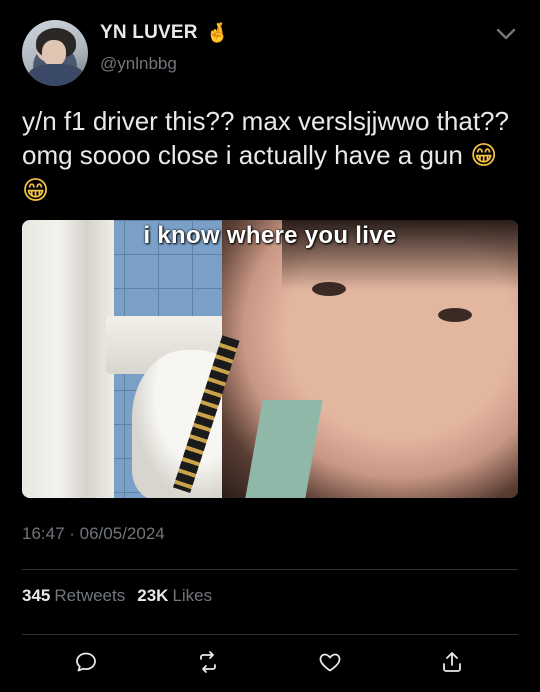 The image size is (540, 692). What do you see at coordinates (332, 664) in the screenshot?
I see `heart-icon` at bounding box center [332, 664].